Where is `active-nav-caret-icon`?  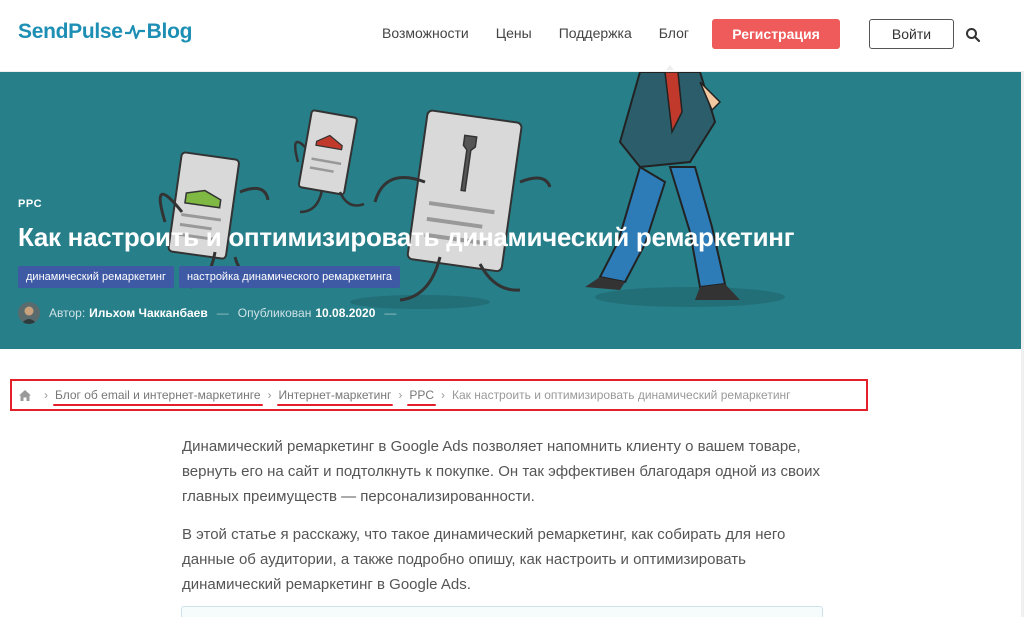
active-nav-caret-icon is located at coordinates (670, 67).